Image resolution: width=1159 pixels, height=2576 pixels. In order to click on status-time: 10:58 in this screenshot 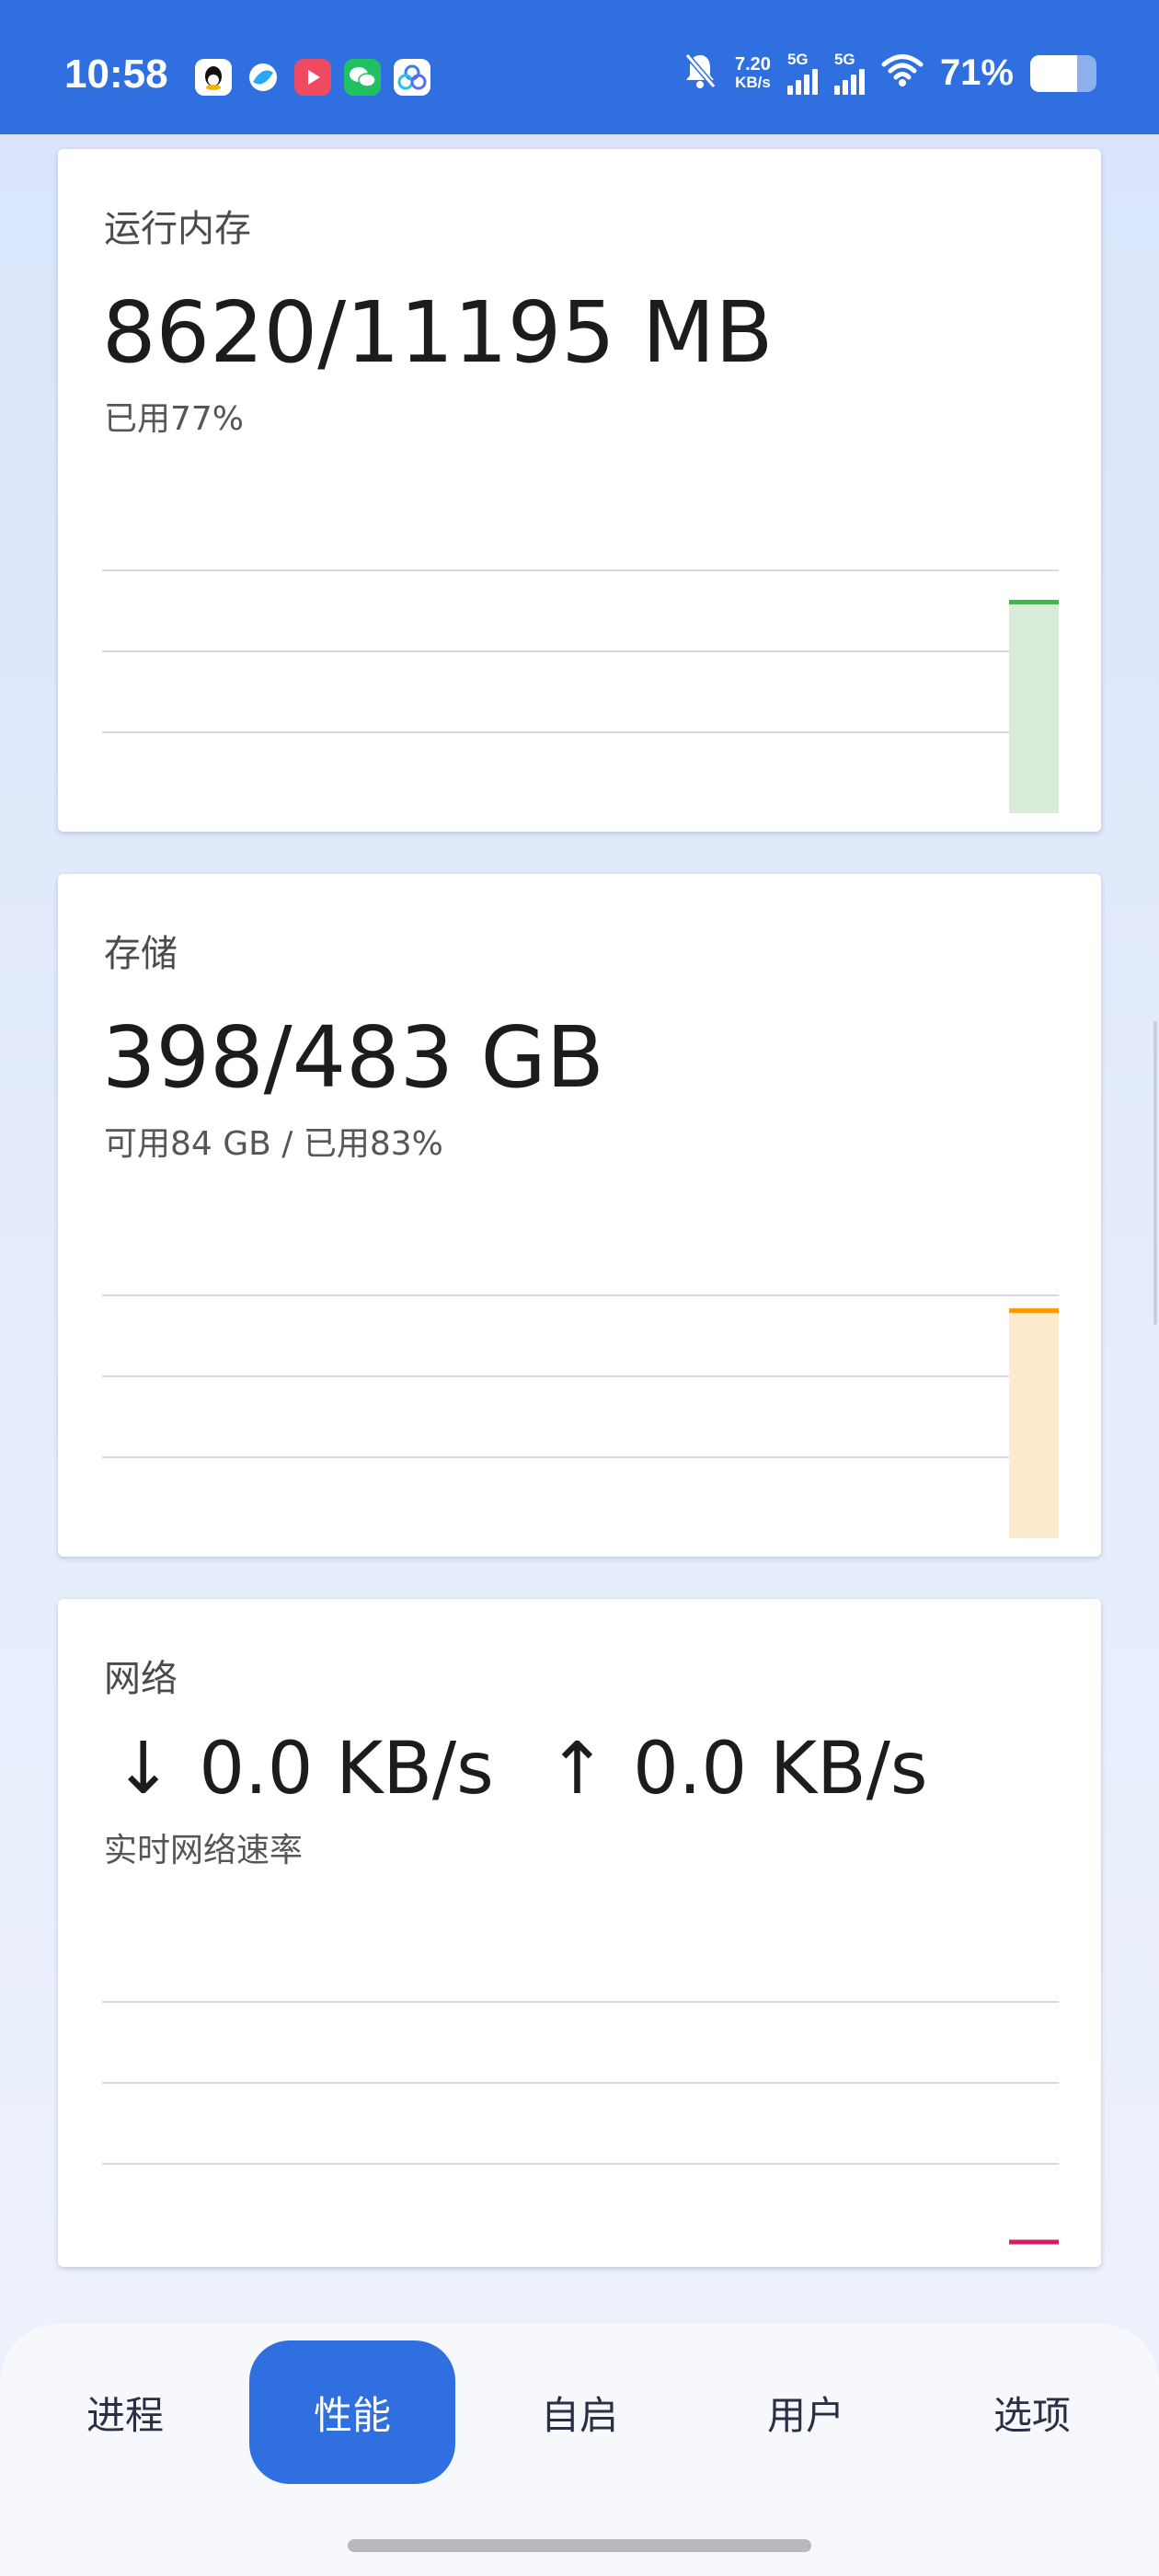, I will do `click(116, 74)`.